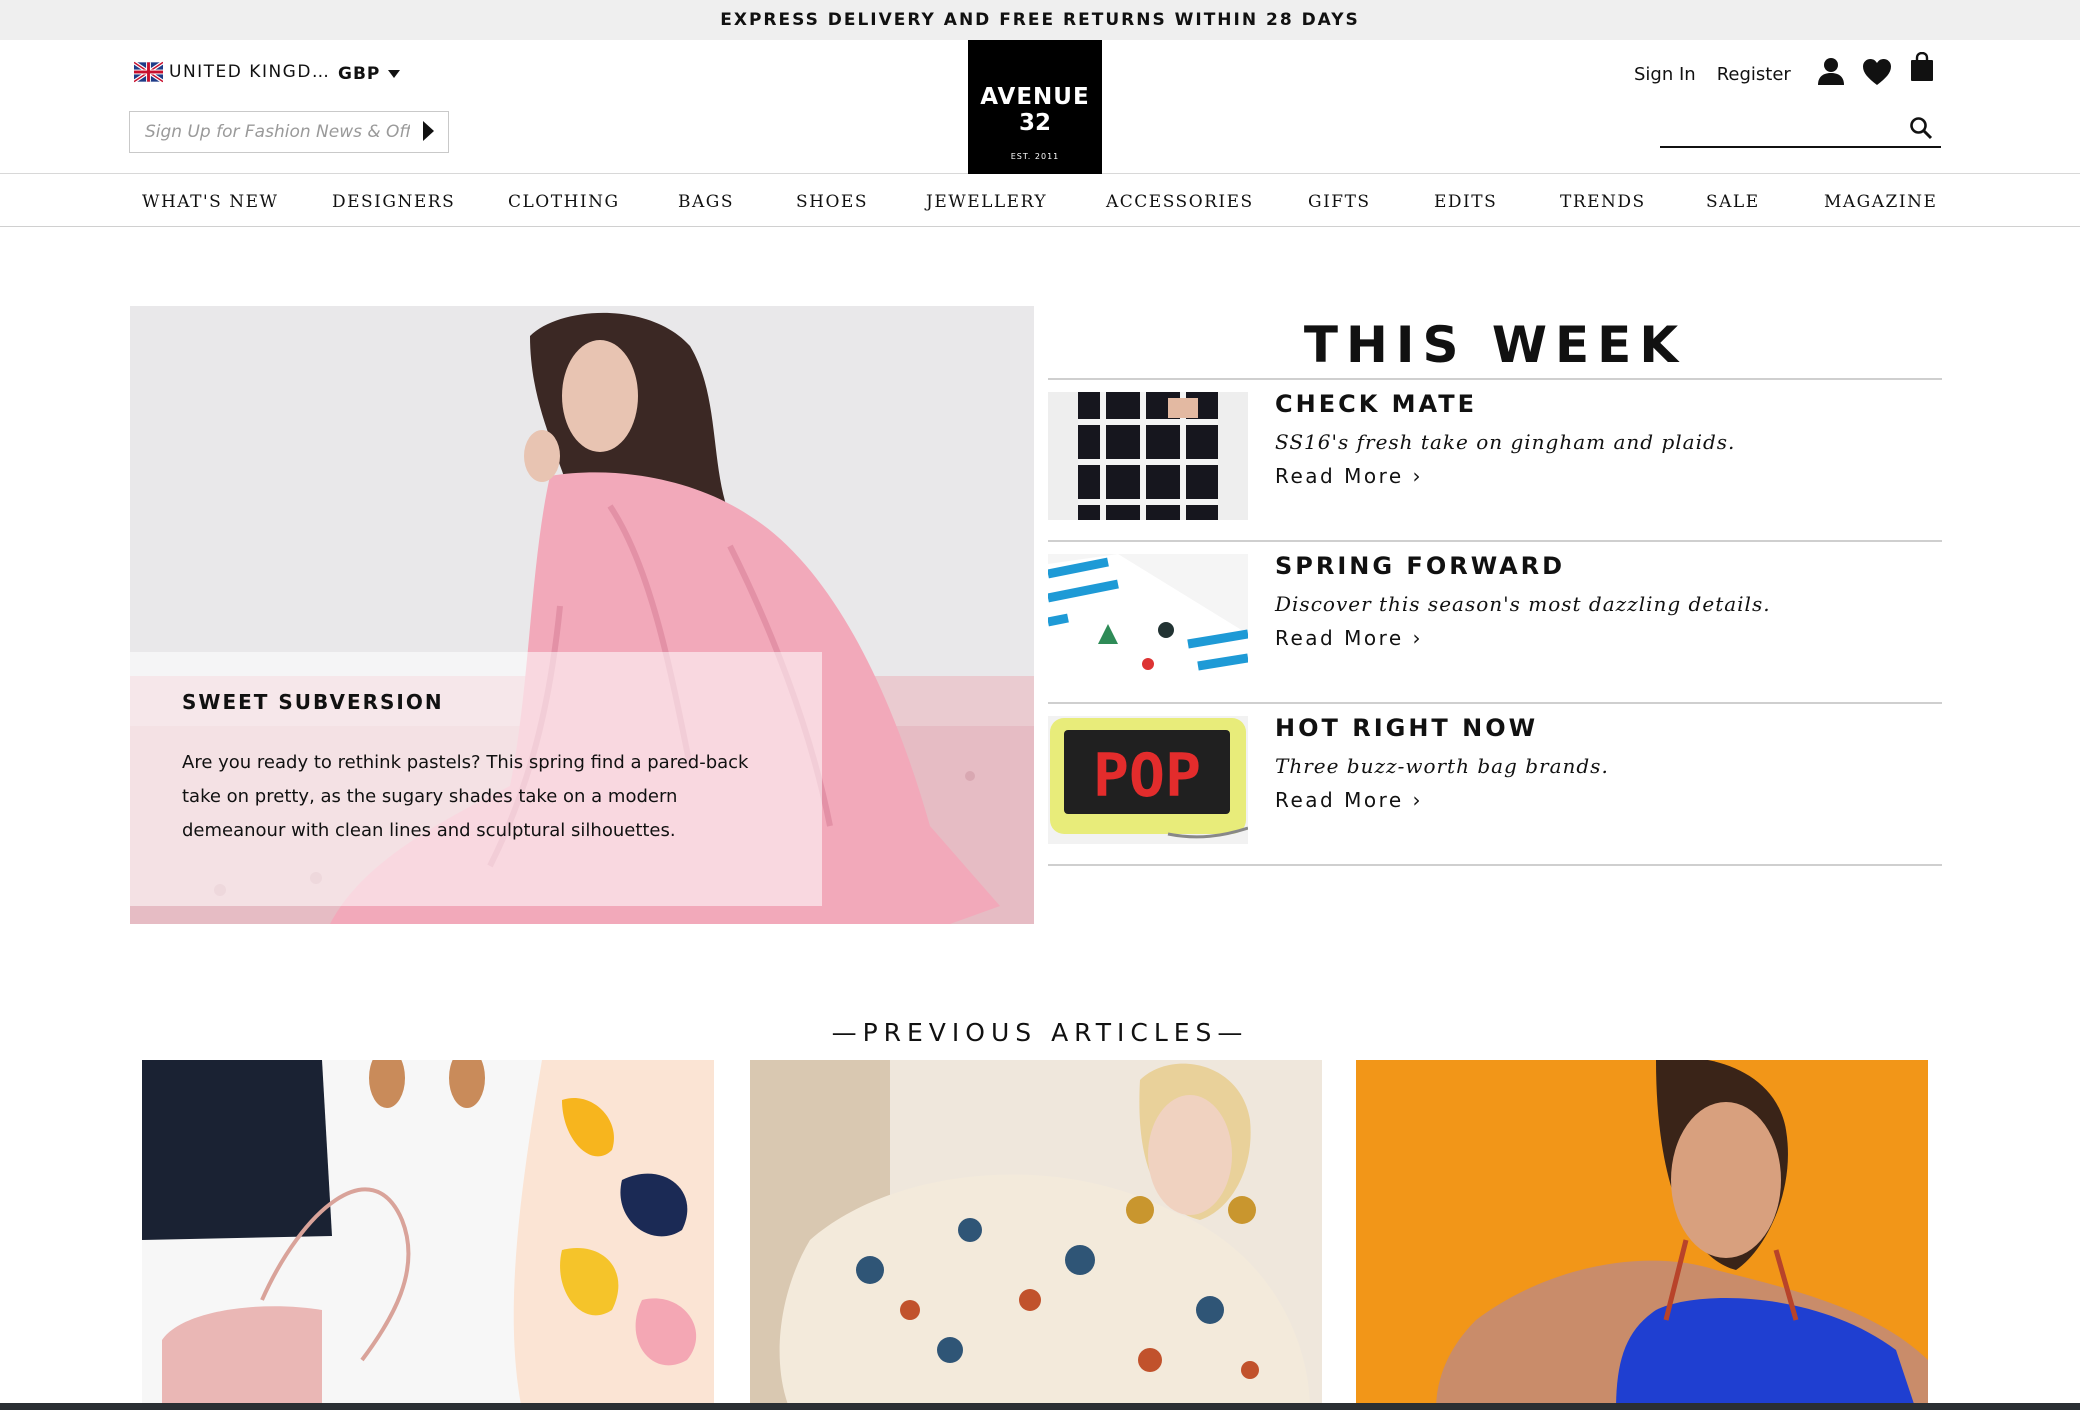  I want to click on nav-clothing: CLOTHING, so click(564, 202).